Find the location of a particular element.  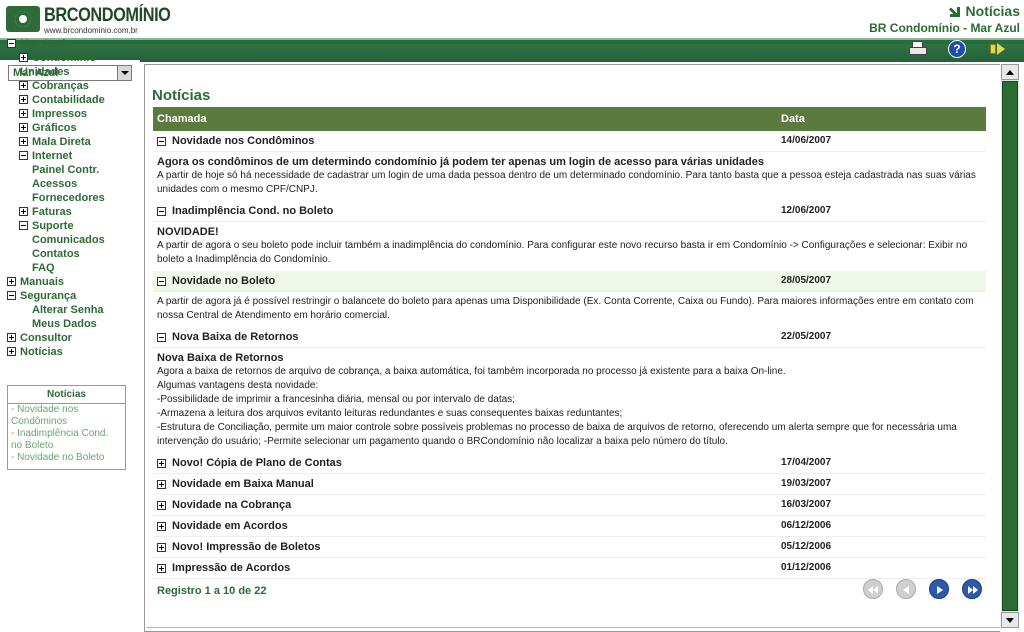

nav-item-label: Suporte is located at coordinates (53, 226).